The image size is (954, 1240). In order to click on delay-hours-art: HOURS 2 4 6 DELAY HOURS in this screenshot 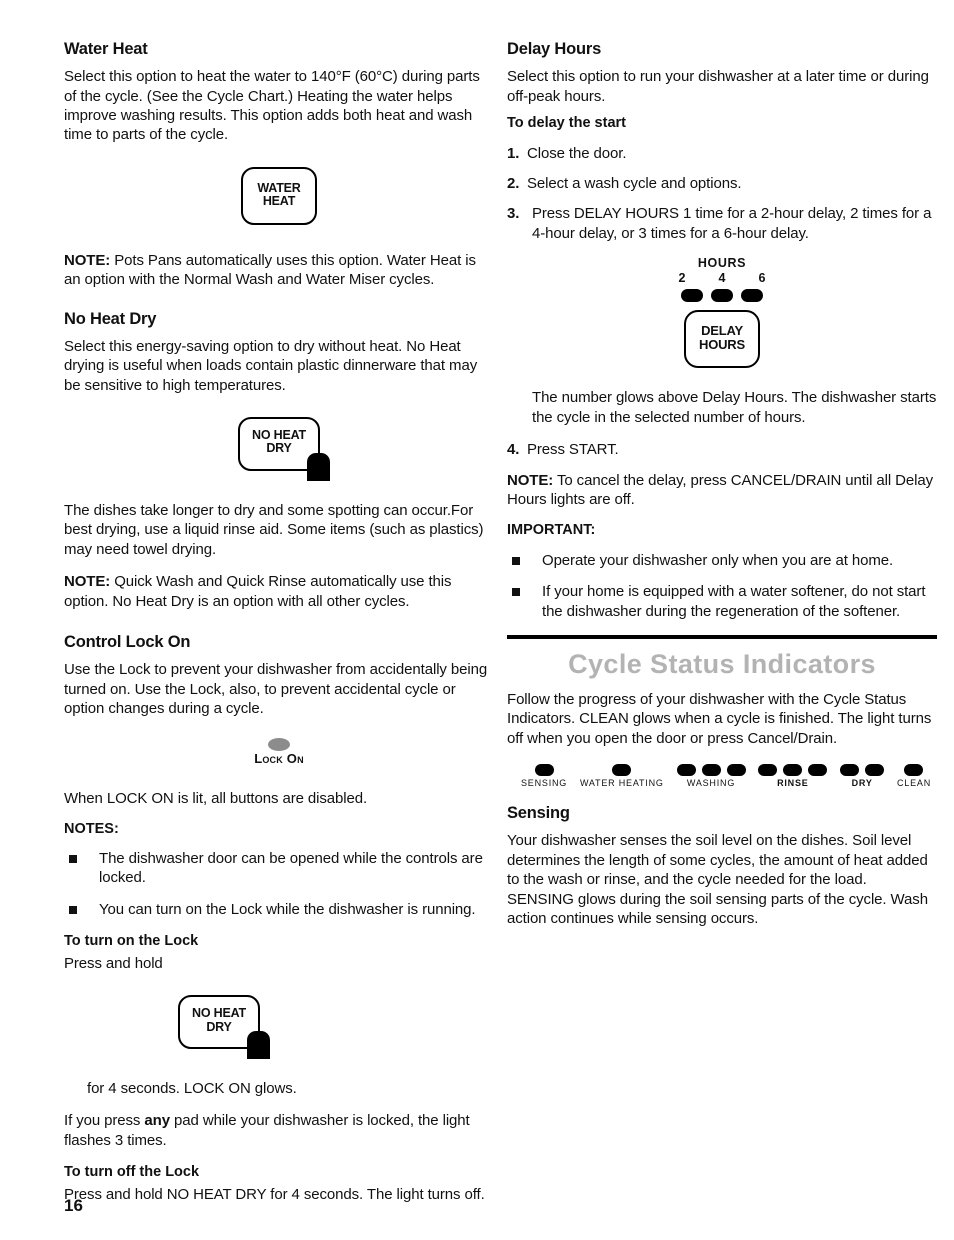, I will do `click(722, 312)`.